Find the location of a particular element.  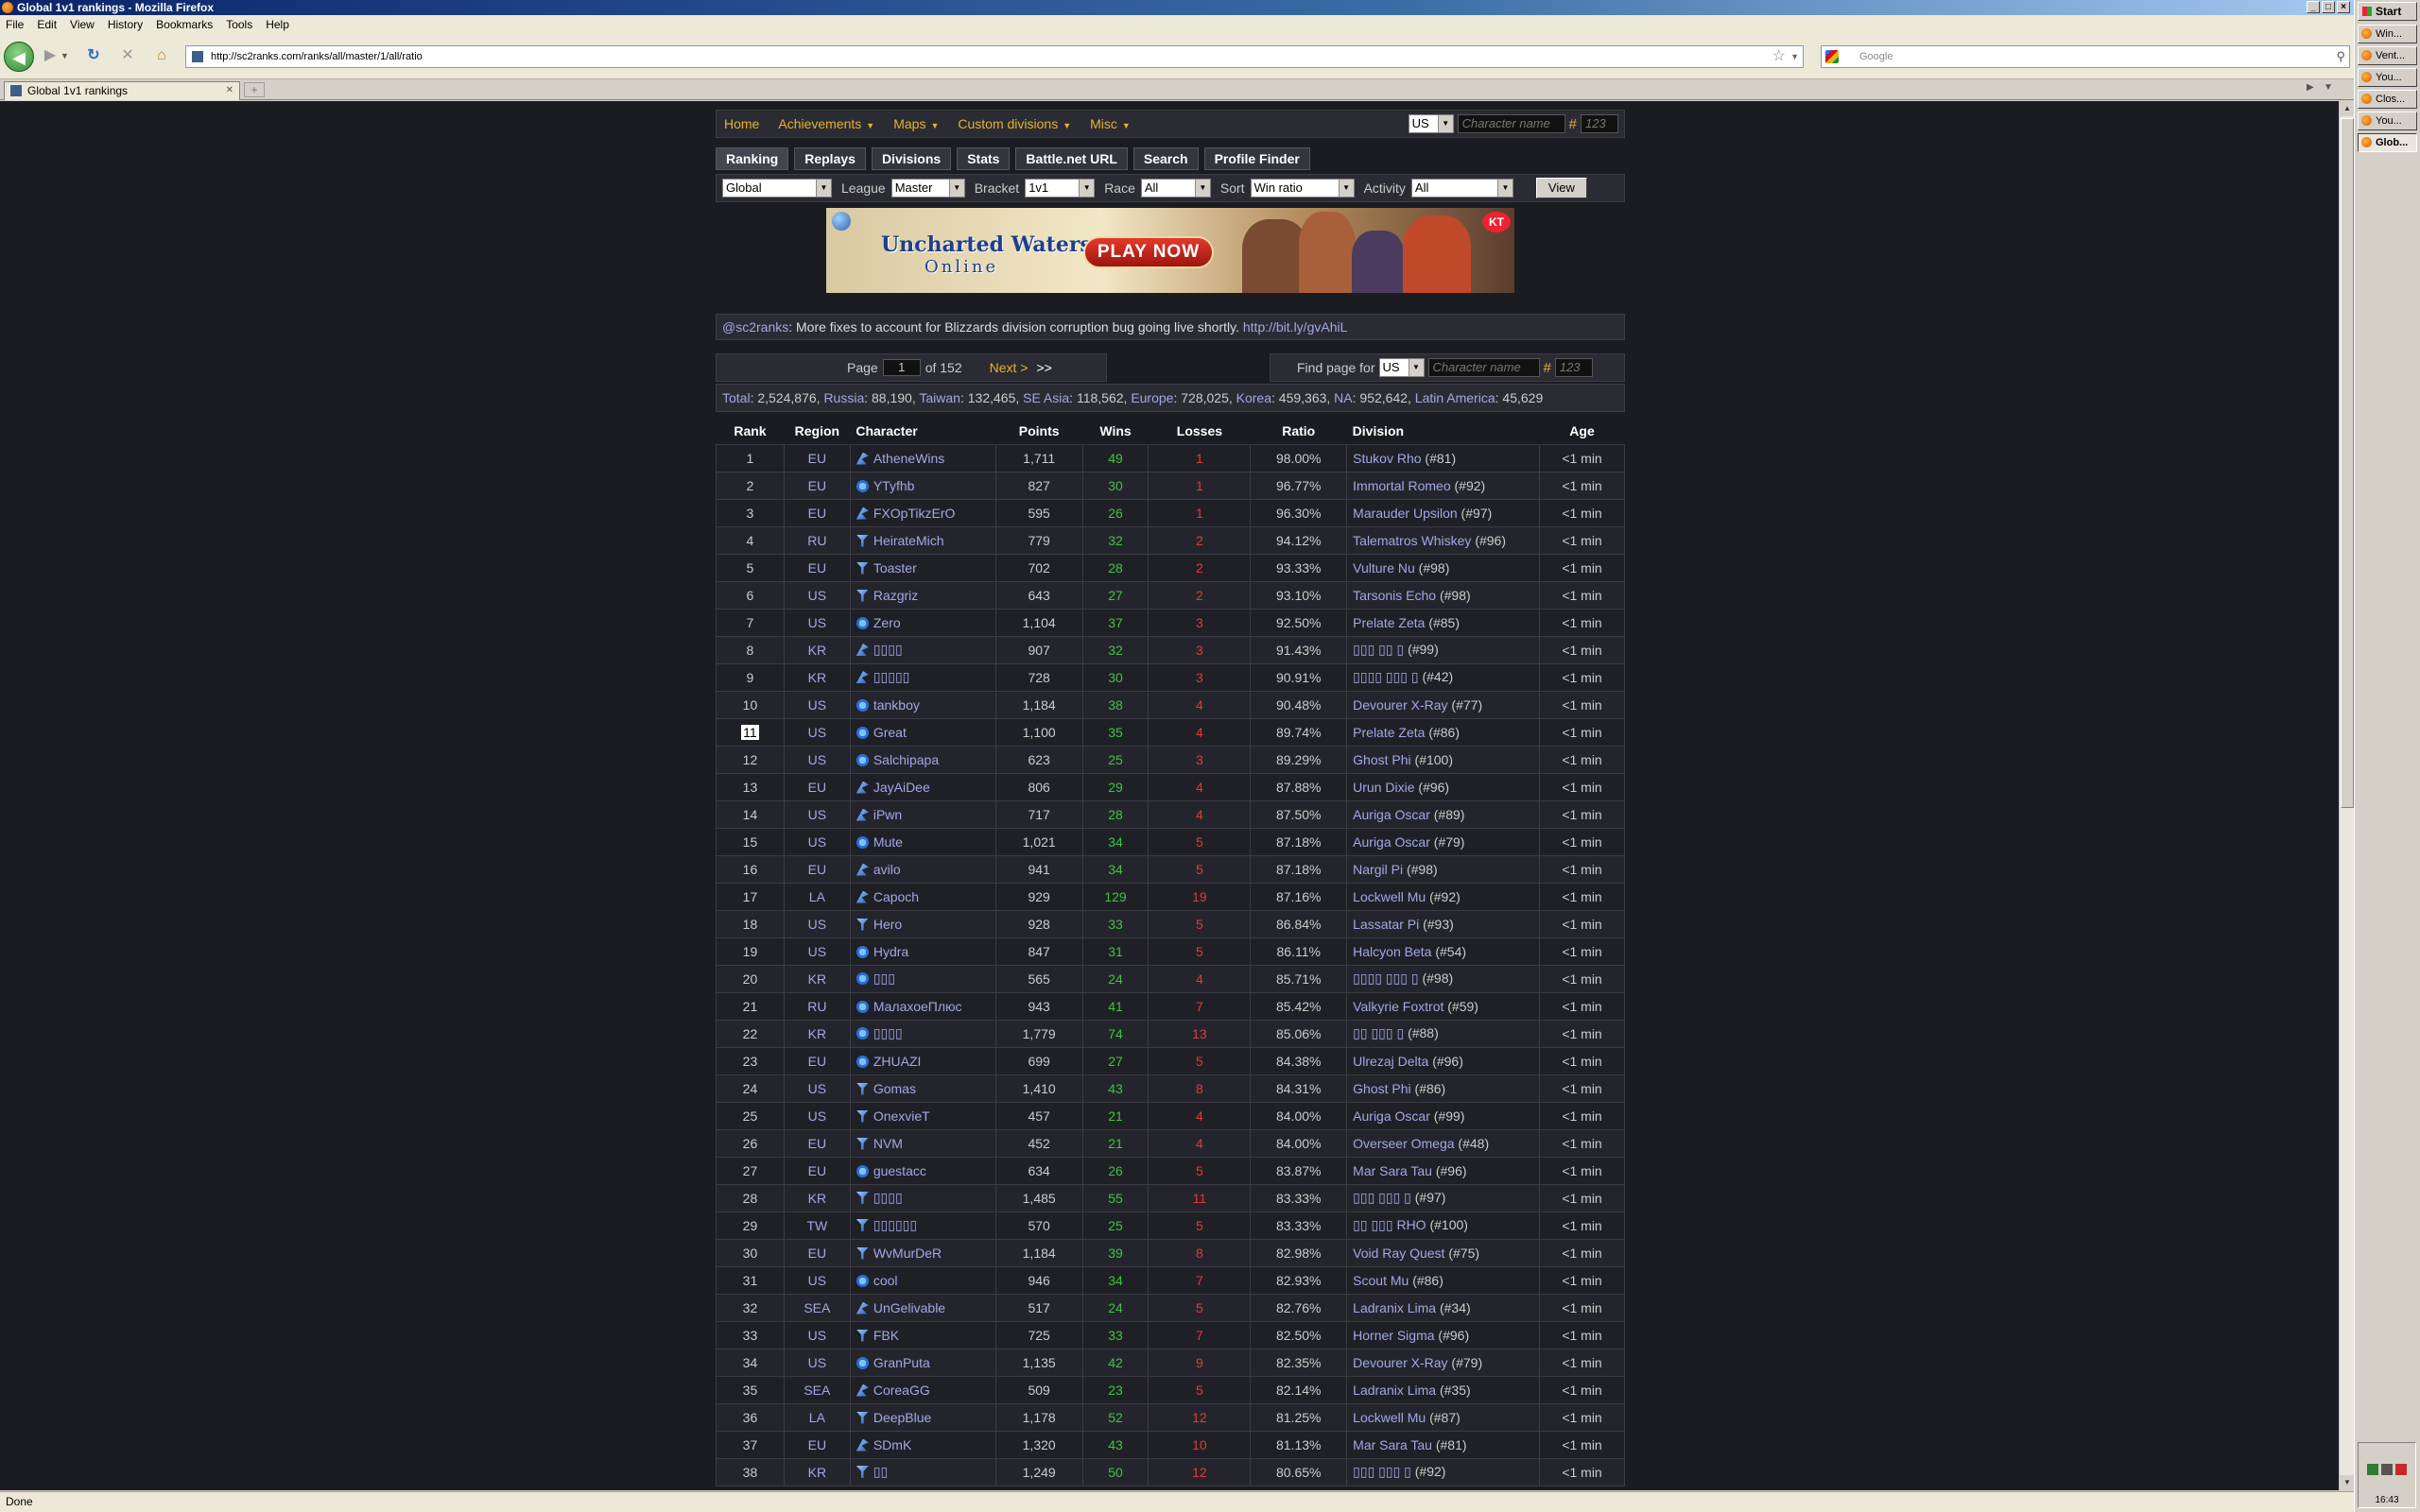

start-button: Start is located at coordinates (2387, 11).